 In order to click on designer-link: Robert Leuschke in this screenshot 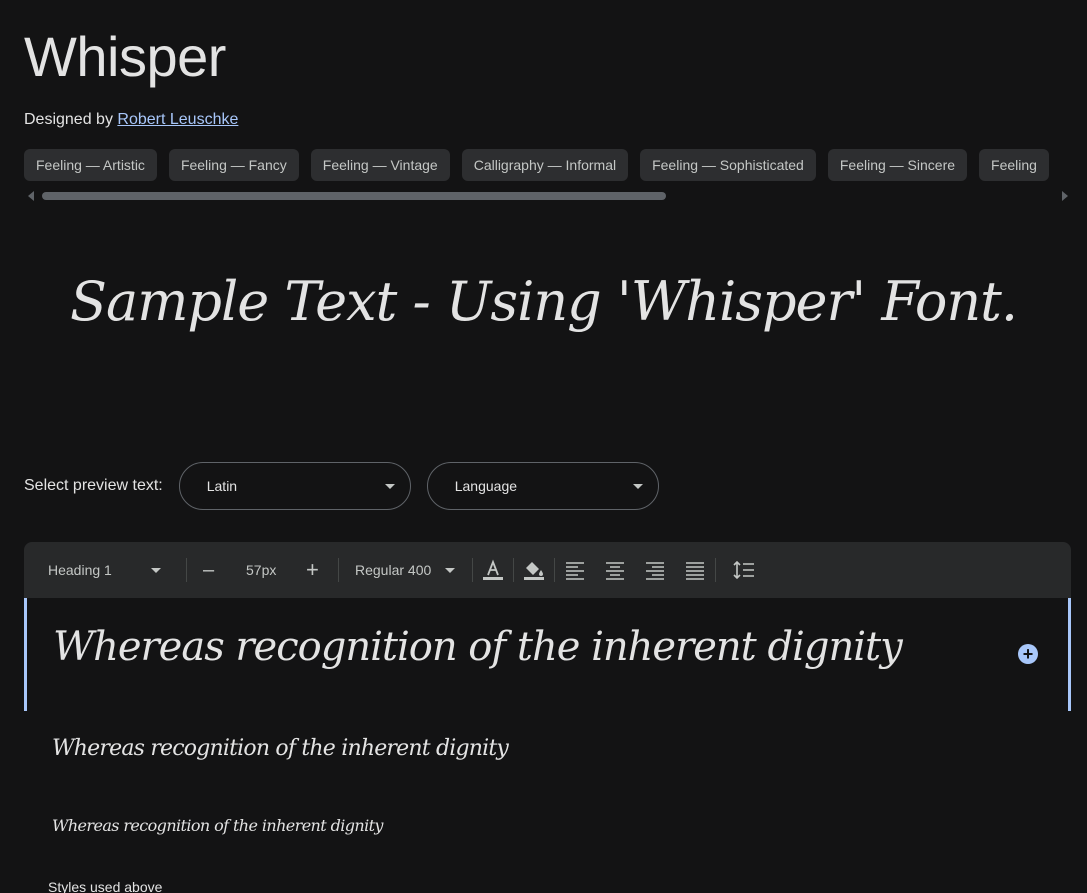, I will do `click(177, 119)`.